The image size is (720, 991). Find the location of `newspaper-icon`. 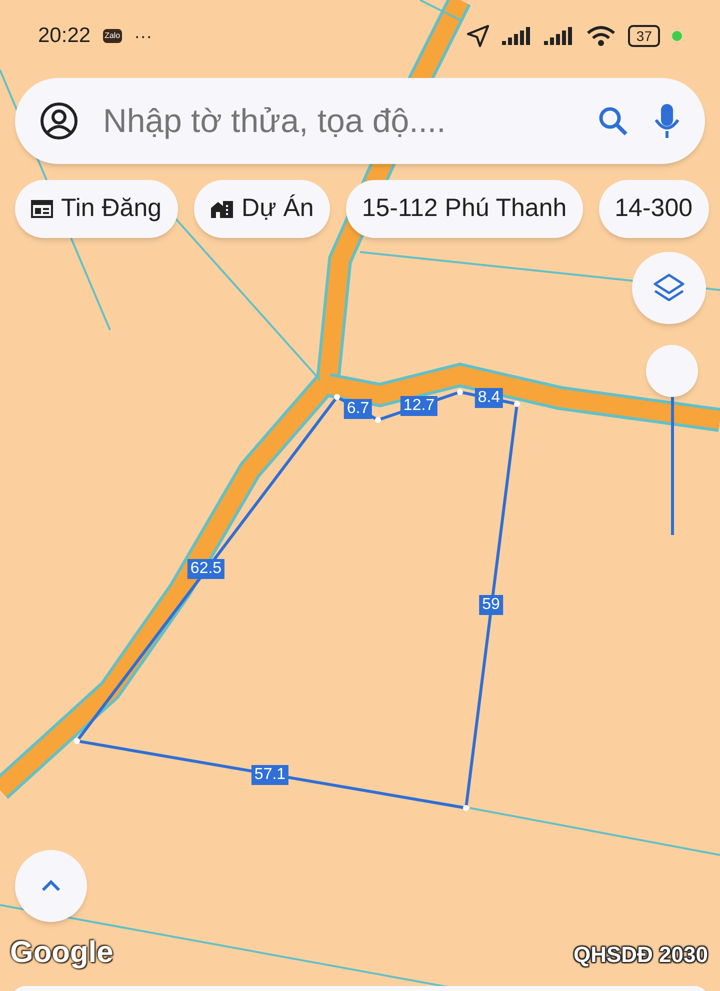

newspaper-icon is located at coordinates (42, 209).